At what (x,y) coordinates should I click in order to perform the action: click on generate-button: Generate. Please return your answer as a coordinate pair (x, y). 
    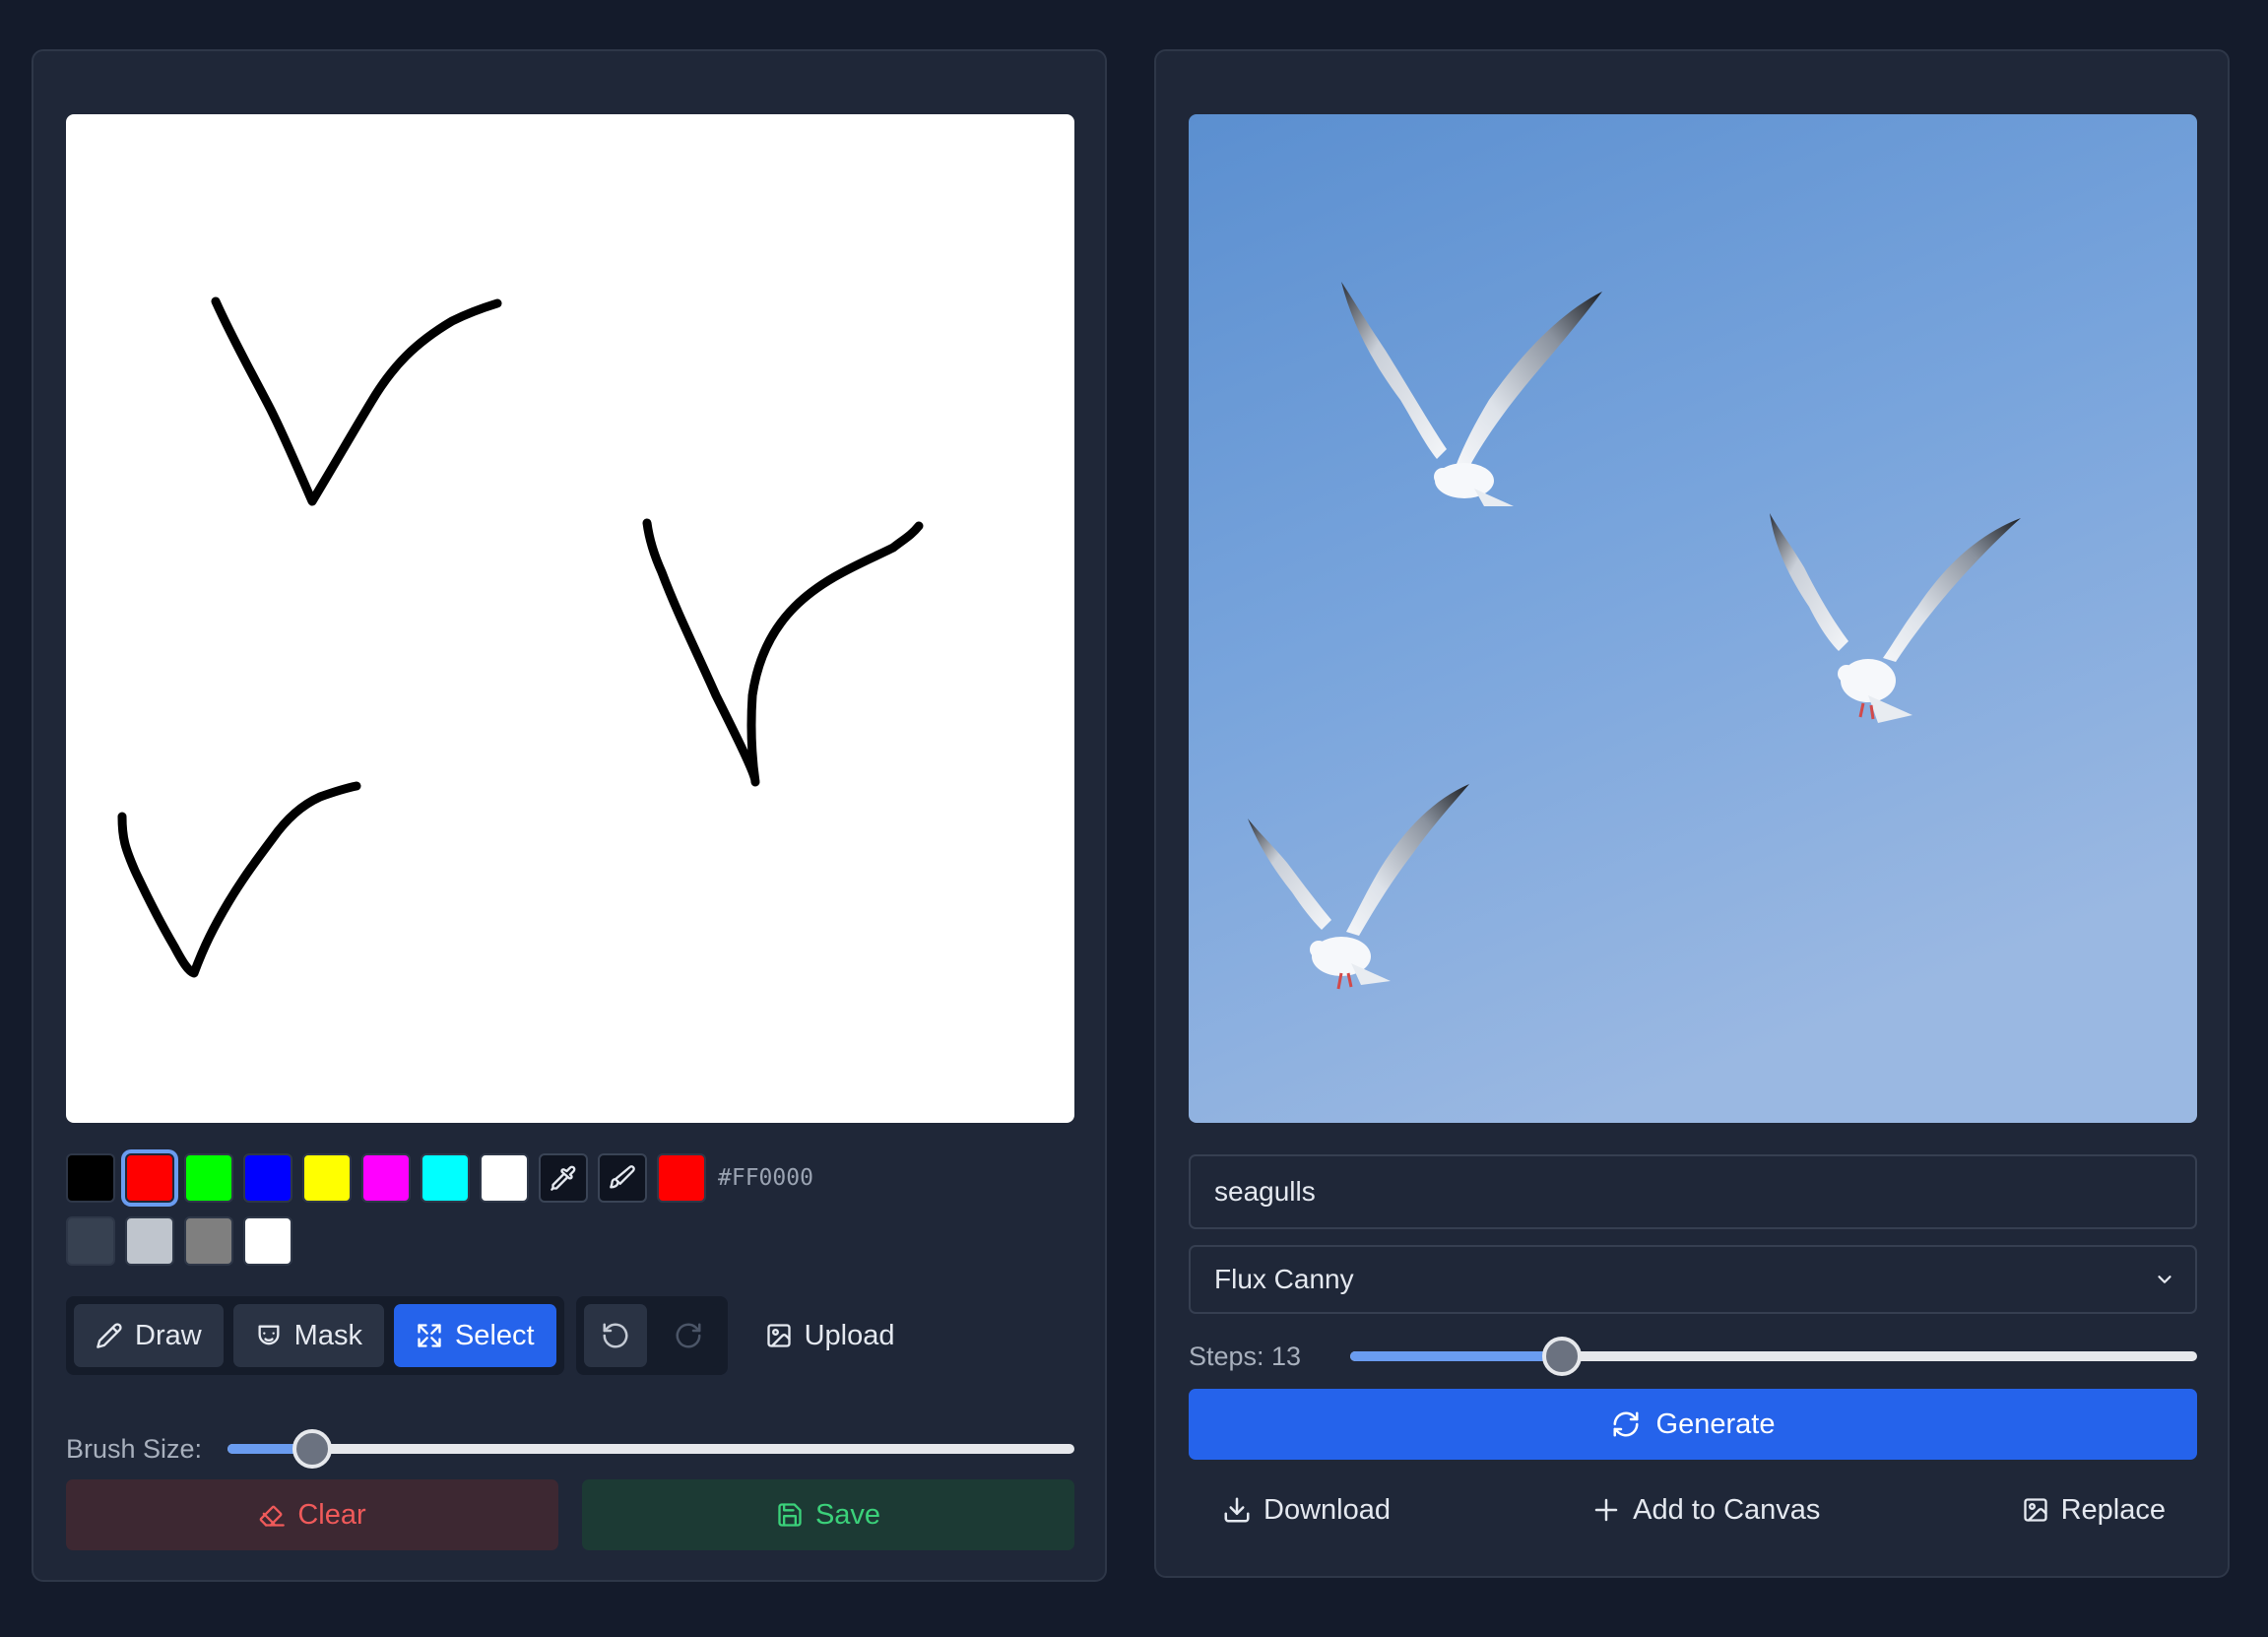
    Looking at the image, I should click on (1693, 1424).